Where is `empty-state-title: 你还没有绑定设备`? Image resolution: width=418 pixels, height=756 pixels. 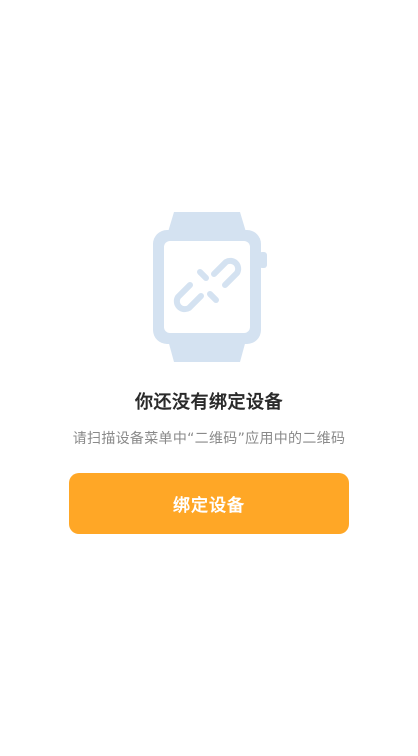 empty-state-title: 你还没有绑定设备 is located at coordinates (209, 402).